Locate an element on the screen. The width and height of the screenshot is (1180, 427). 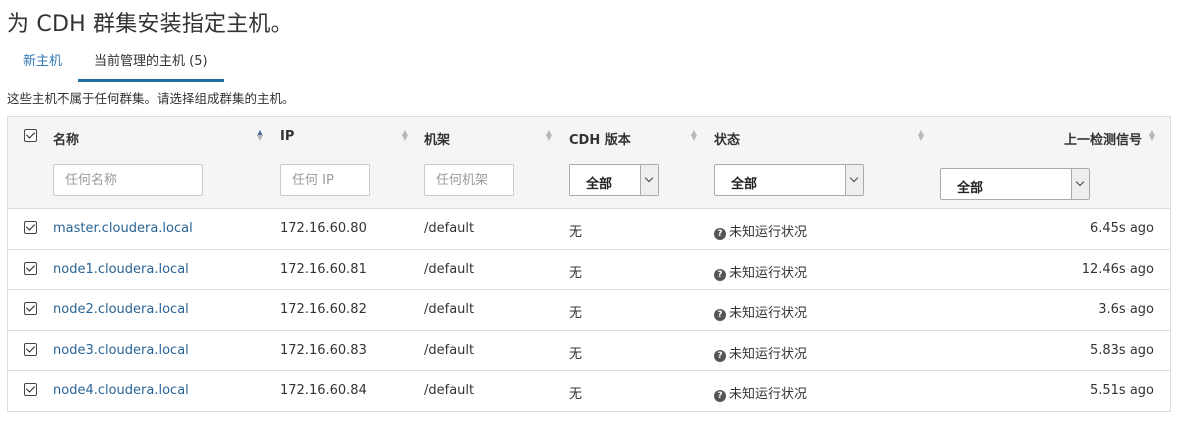
header-name: 名称 is located at coordinates (66, 138).